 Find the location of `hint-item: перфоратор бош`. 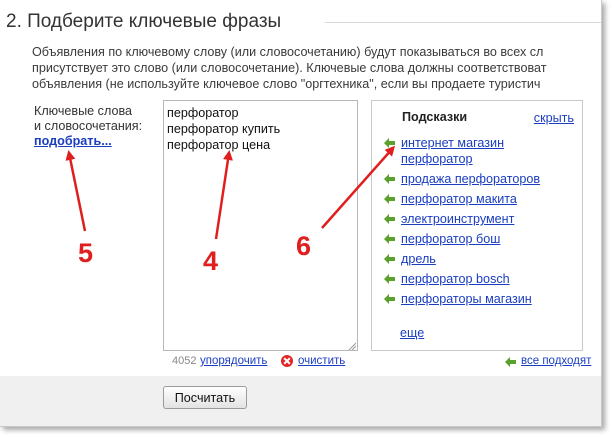

hint-item: перфоратор бош is located at coordinates (481, 239).